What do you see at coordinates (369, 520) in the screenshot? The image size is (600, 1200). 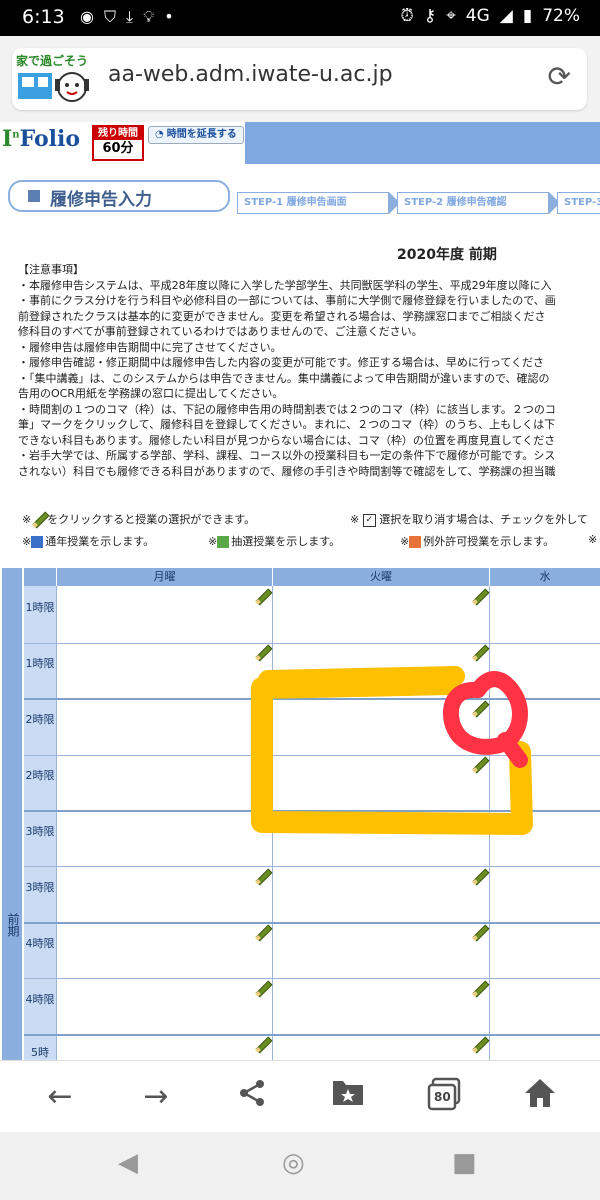 I see `checkbox-icon: ✓` at bounding box center [369, 520].